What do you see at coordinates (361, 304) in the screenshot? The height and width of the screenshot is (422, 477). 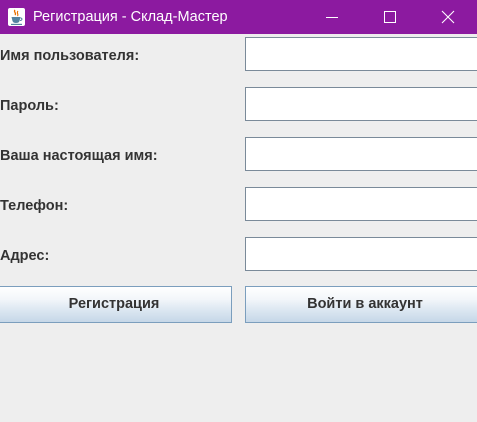 I see `login-button: Войти в аккаунт` at bounding box center [361, 304].